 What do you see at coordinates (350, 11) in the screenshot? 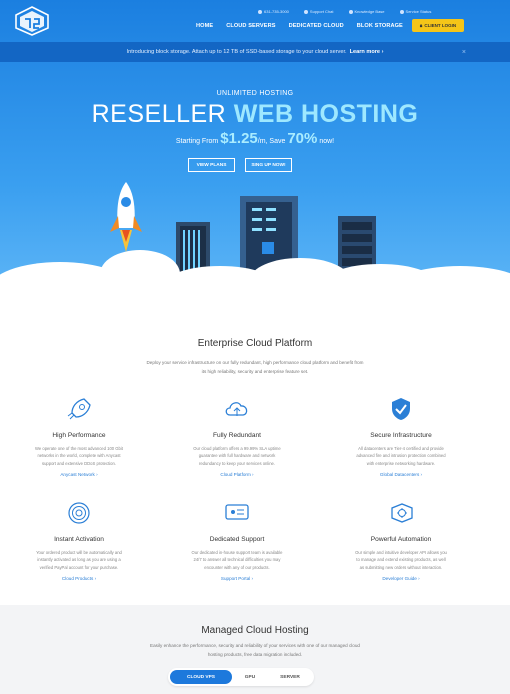
I see `book-icon` at bounding box center [350, 11].